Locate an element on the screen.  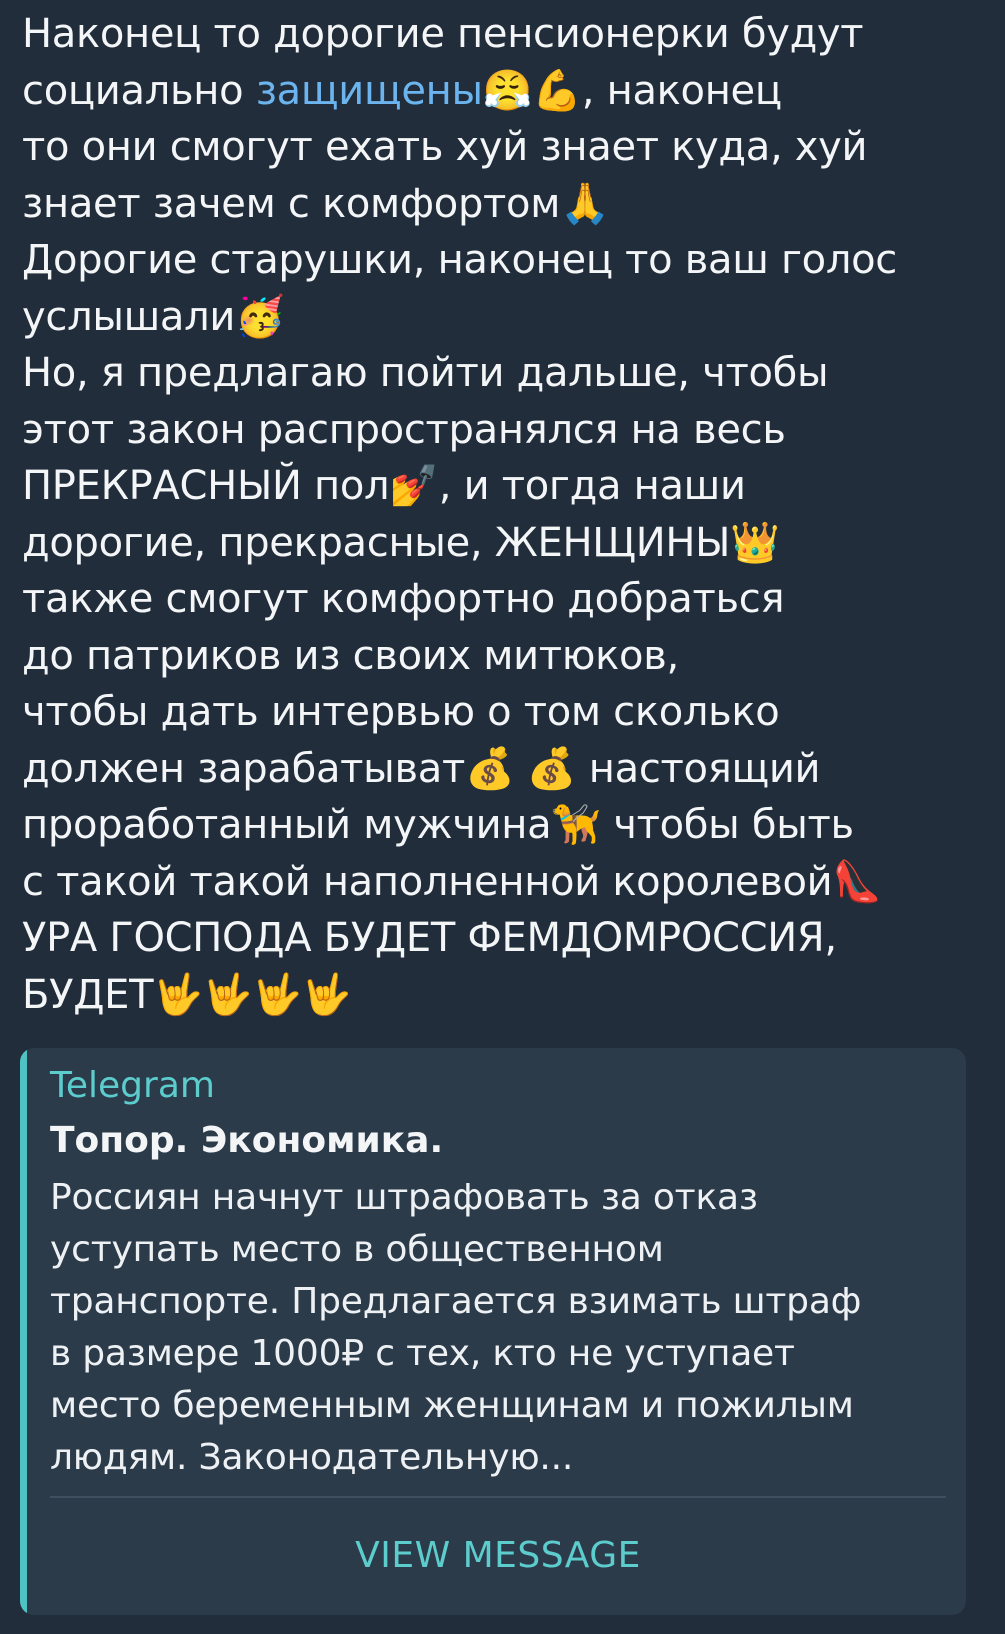
card-accent-bar is located at coordinates (23, 1331).